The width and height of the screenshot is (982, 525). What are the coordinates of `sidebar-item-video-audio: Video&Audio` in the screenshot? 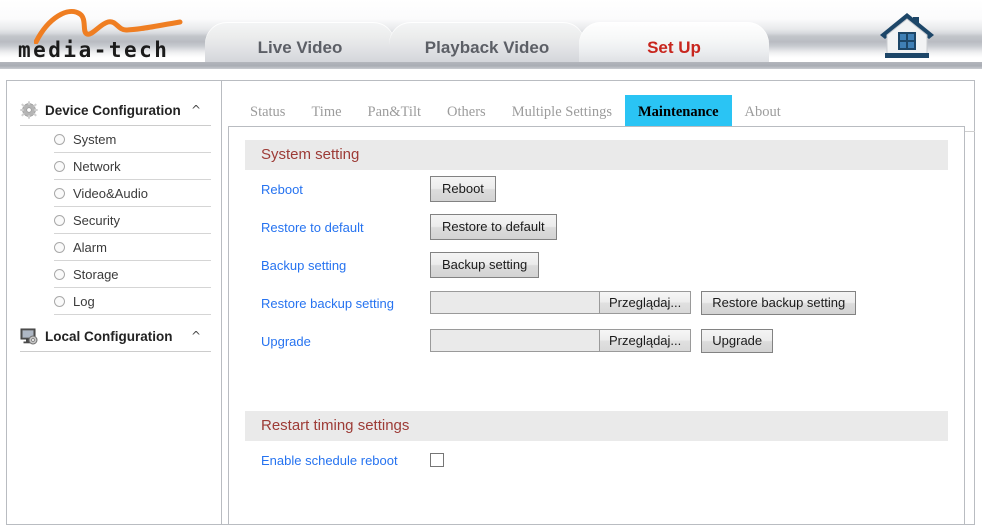 It's located at (132, 193).